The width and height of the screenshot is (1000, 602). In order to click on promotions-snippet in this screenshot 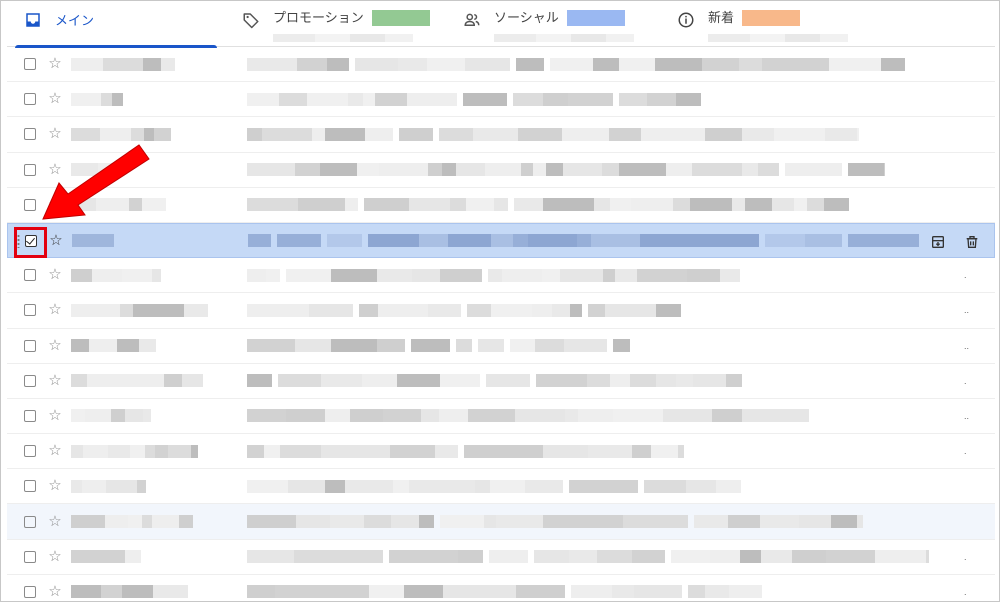, I will do `click(343, 38)`.